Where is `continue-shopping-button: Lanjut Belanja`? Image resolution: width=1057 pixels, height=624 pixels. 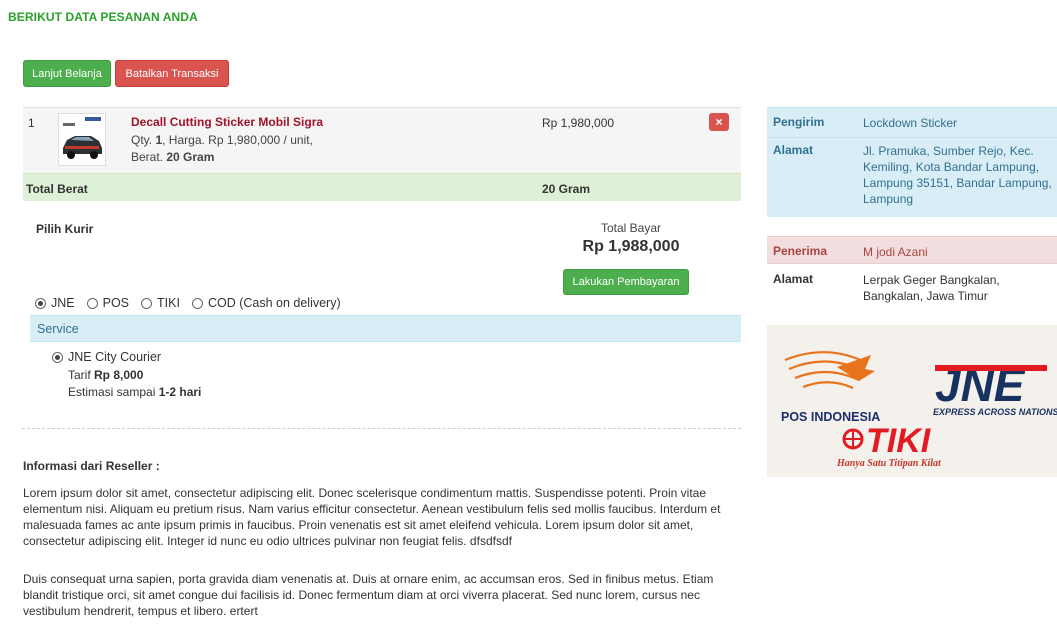 continue-shopping-button: Lanjut Belanja is located at coordinates (67, 73).